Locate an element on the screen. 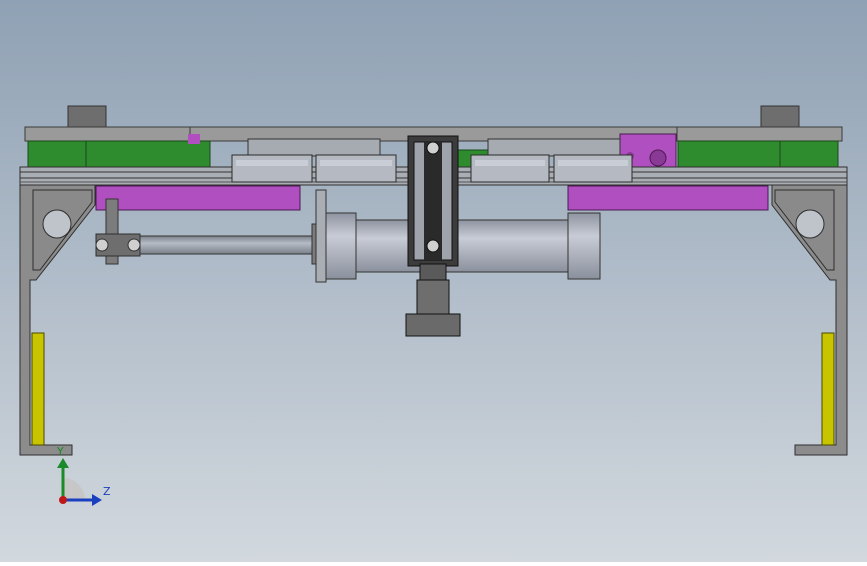 The width and height of the screenshot is (867, 566). triad-y-label: Y is located at coordinates (60, 451).